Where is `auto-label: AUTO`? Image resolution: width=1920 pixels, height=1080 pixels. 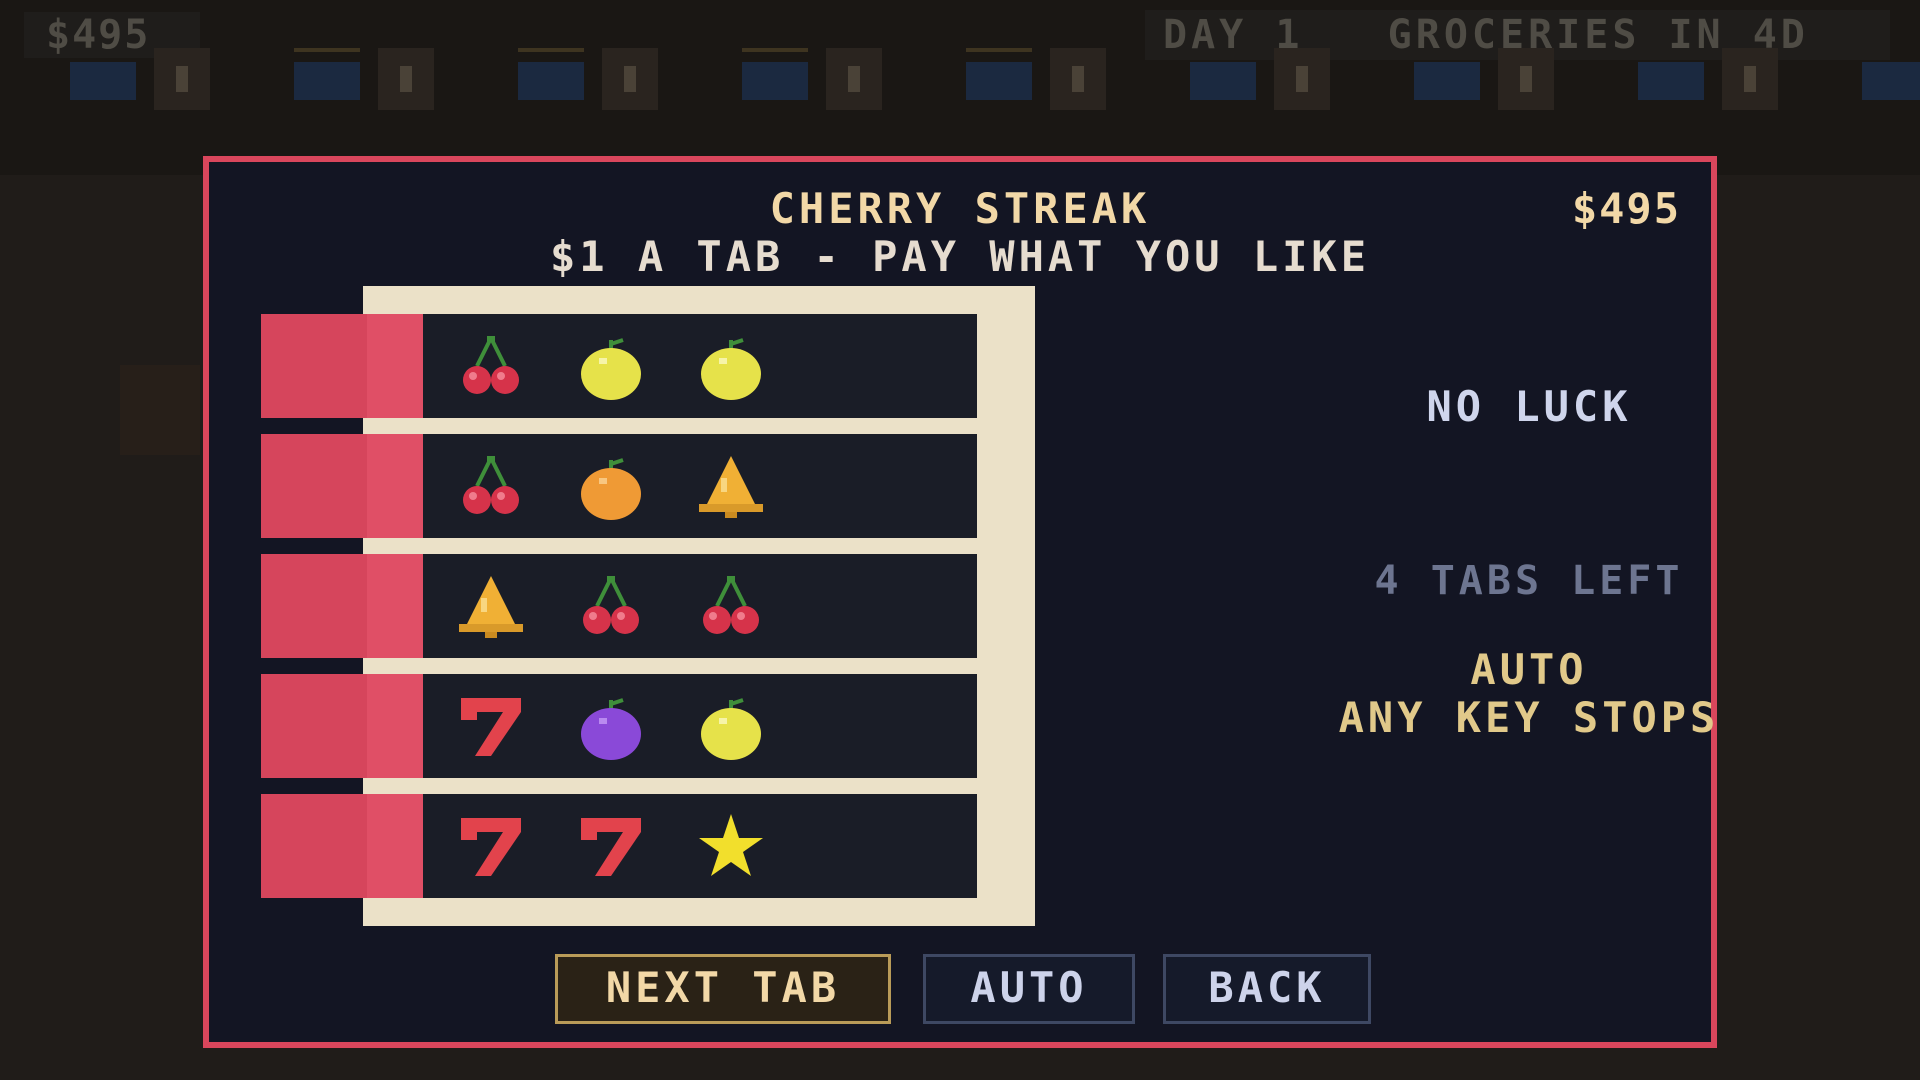 auto-label: AUTO is located at coordinates (1529, 669).